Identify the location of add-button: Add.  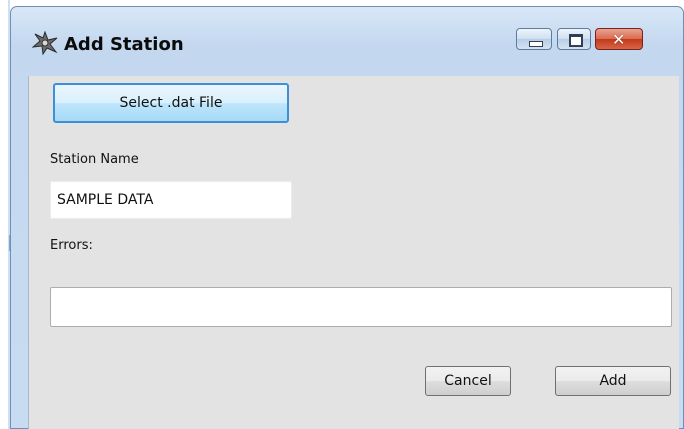
(613, 381).